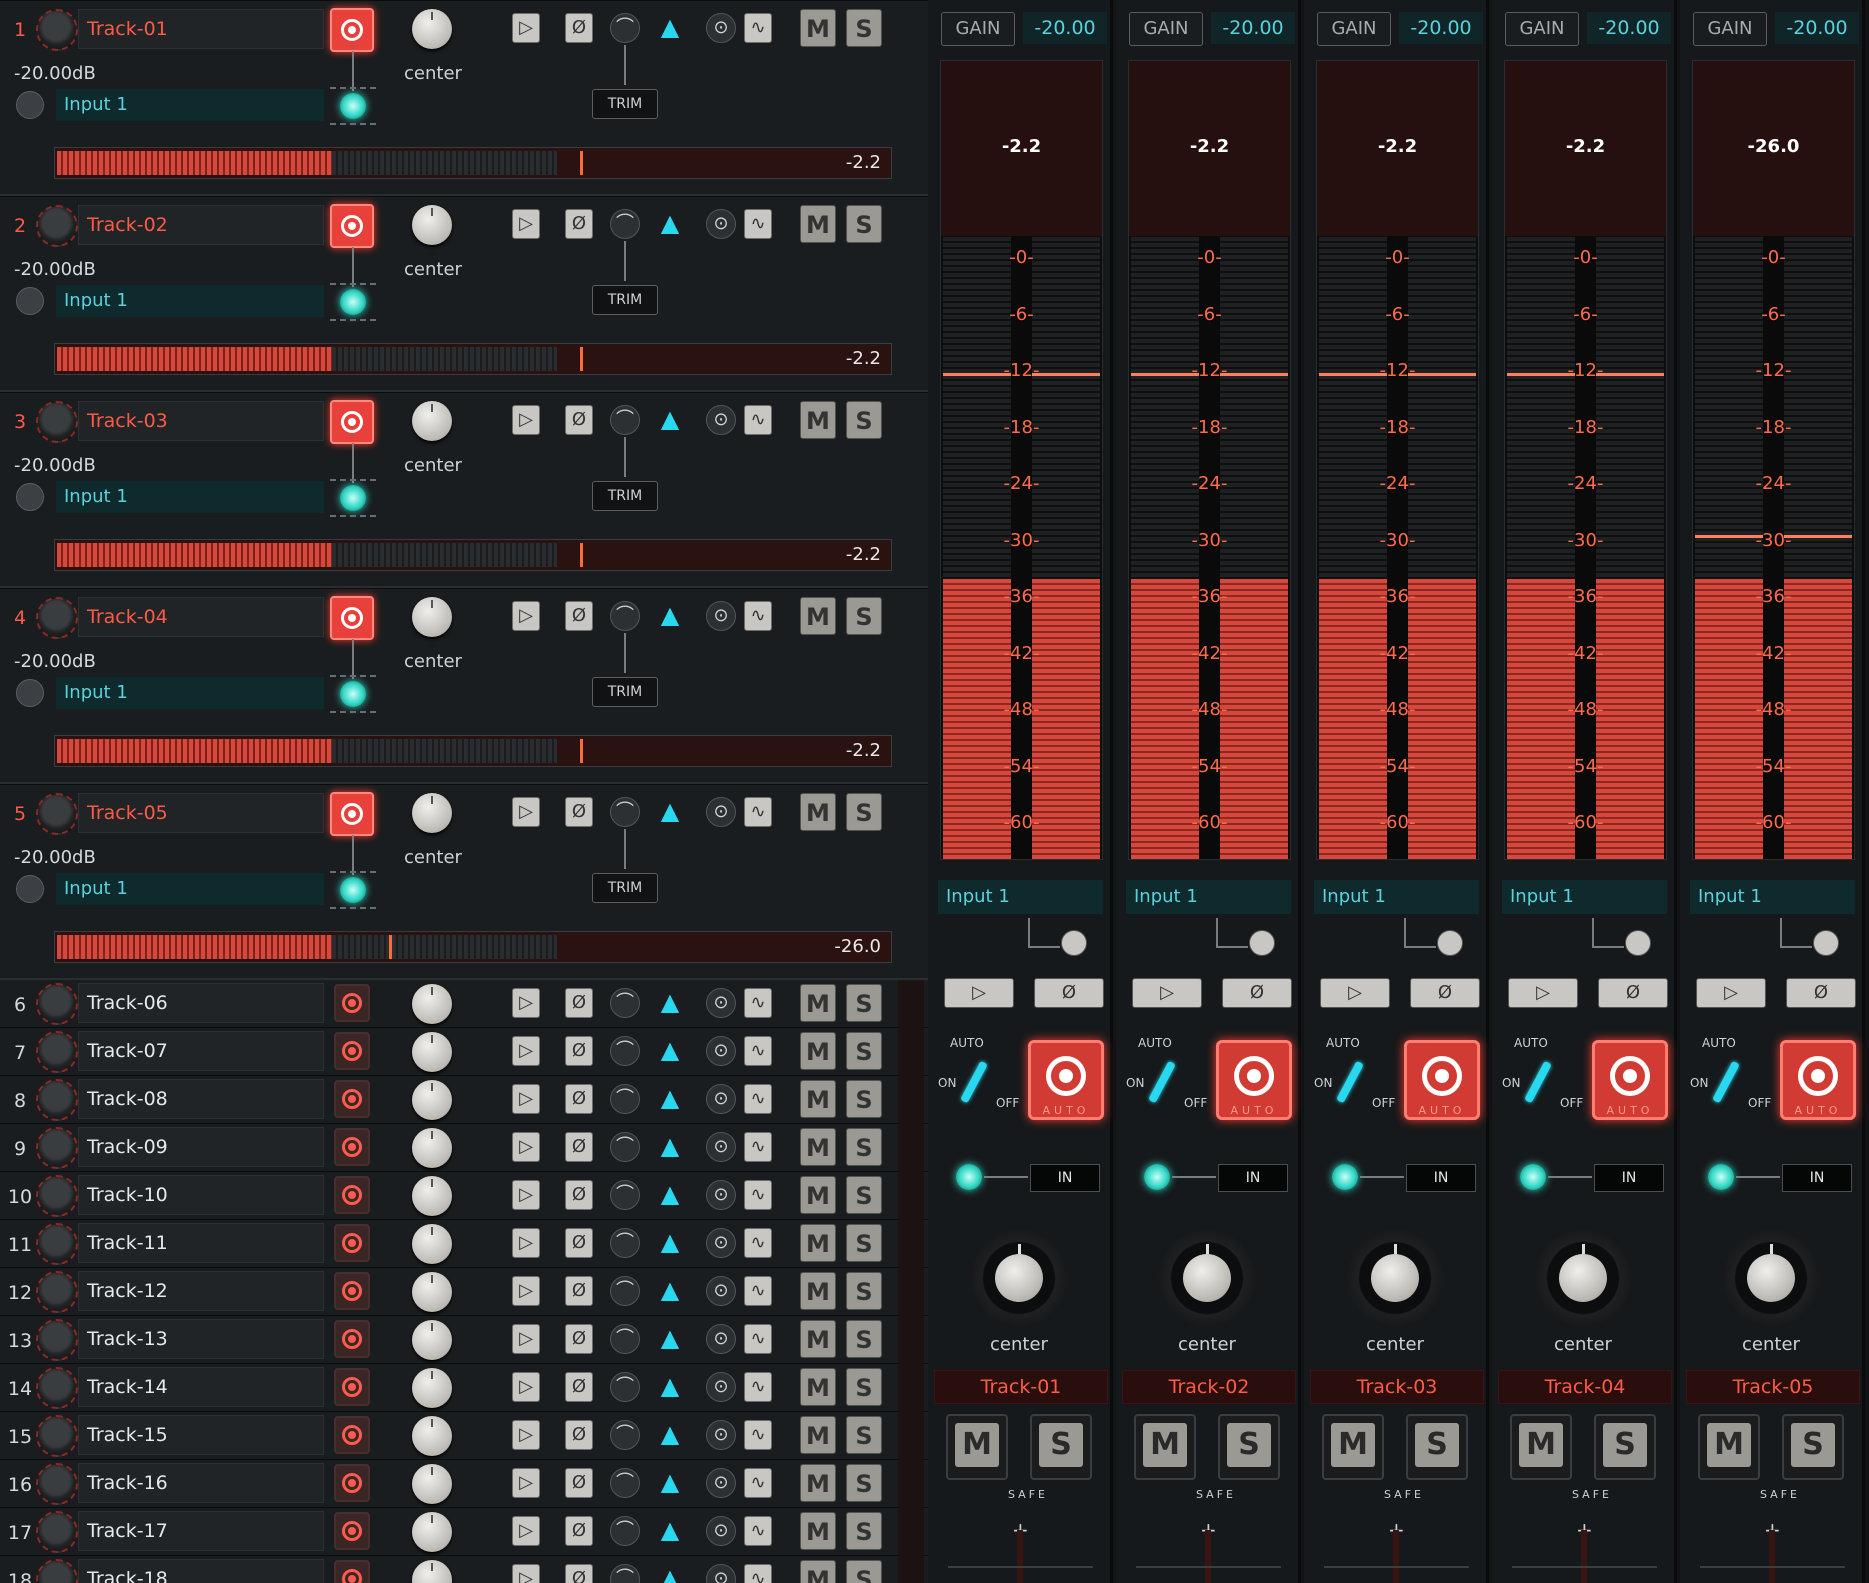 Image resolution: width=1869 pixels, height=1583 pixels. I want to click on track-name-field: Track-11, so click(201, 1243).